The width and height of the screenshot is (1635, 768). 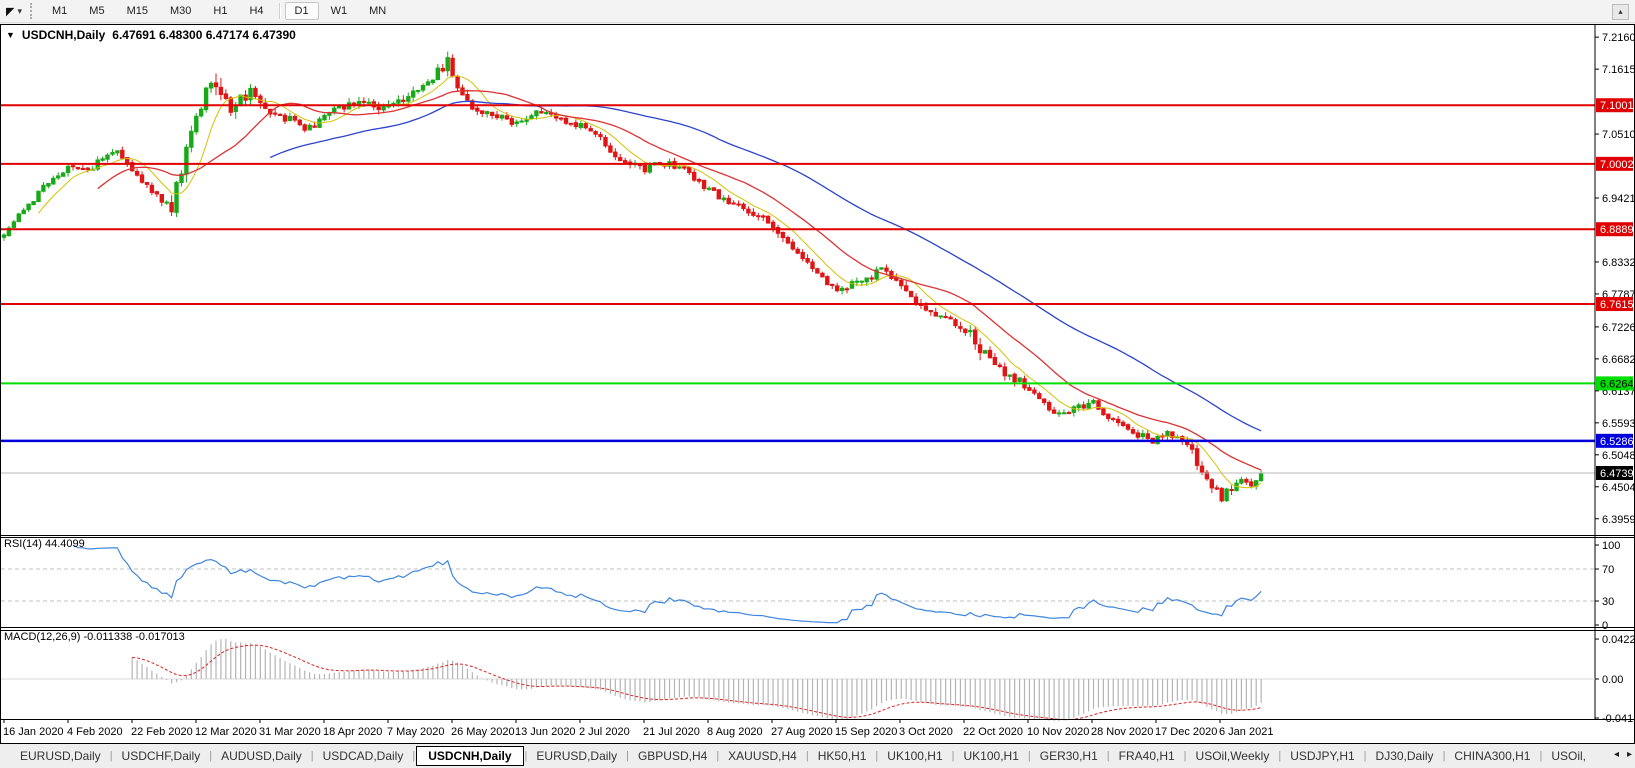 I want to click on date-label: 31 Mar 2020, so click(x=290, y=732).